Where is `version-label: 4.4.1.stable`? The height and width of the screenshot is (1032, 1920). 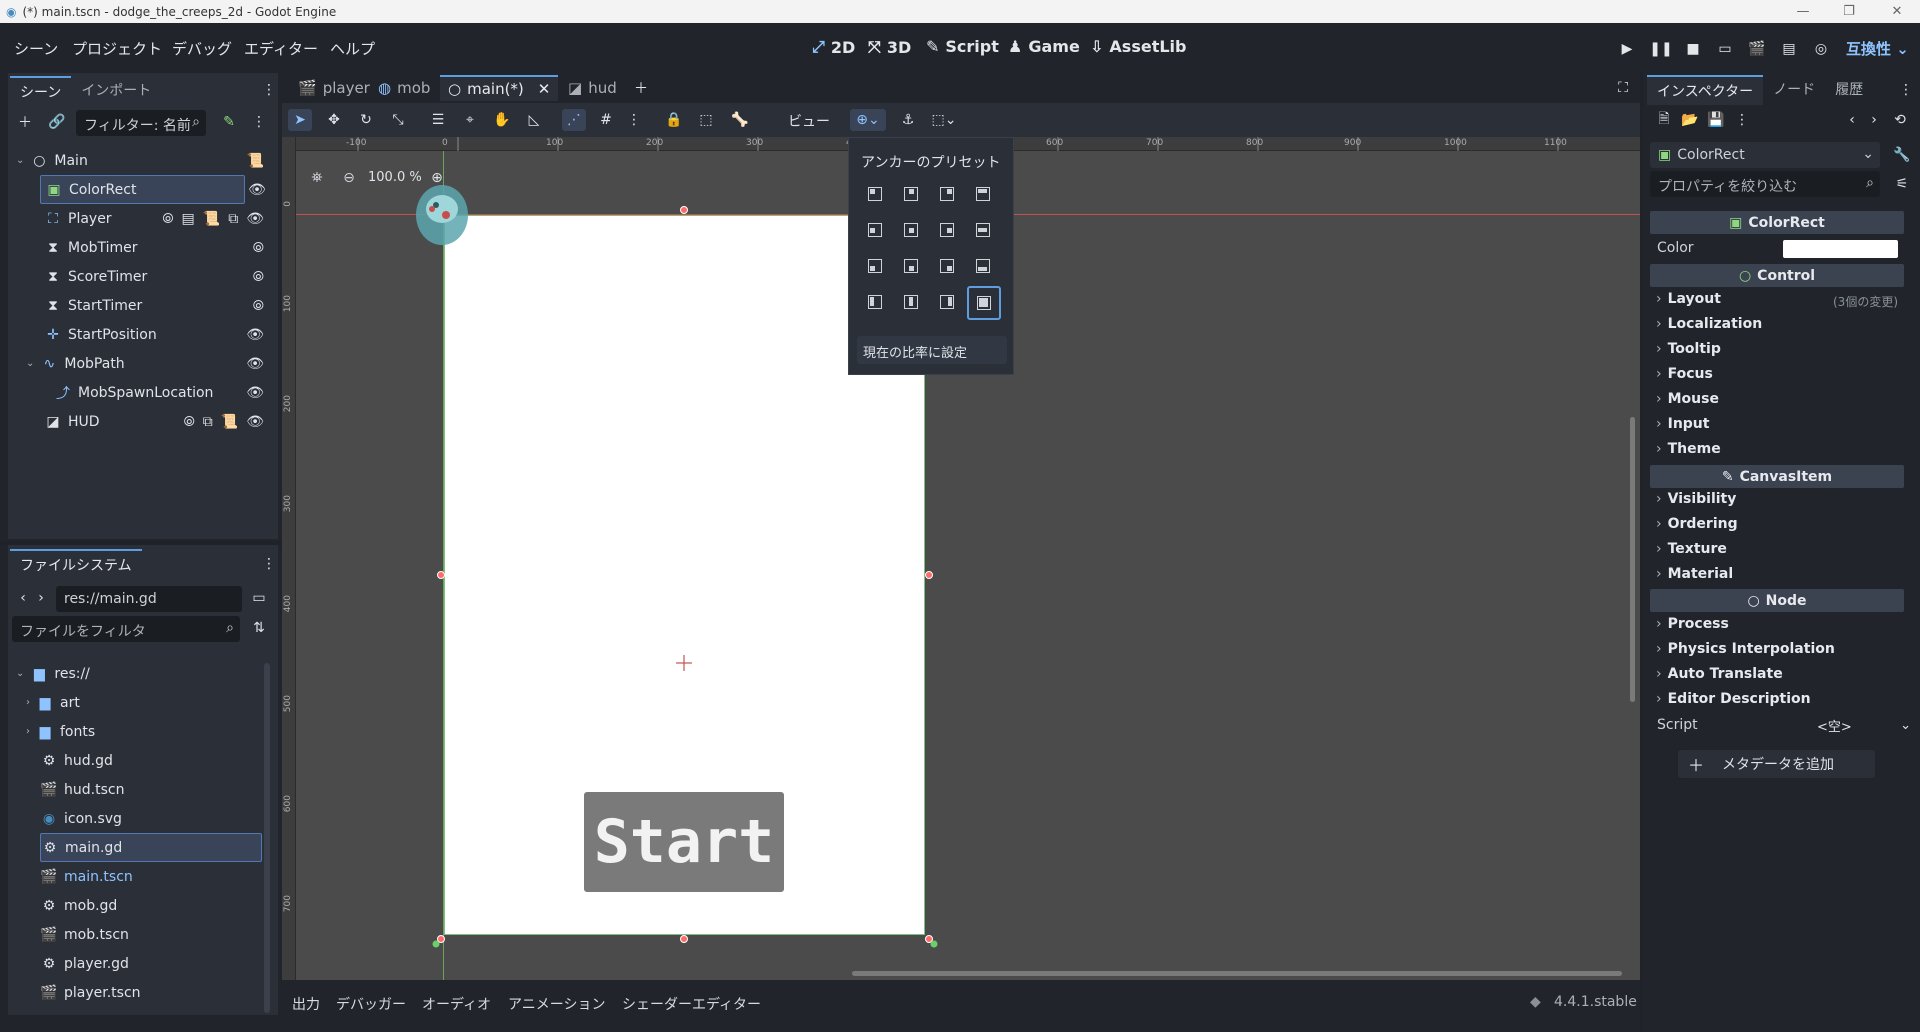 version-label: 4.4.1.stable is located at coordinates (1595, 1002).